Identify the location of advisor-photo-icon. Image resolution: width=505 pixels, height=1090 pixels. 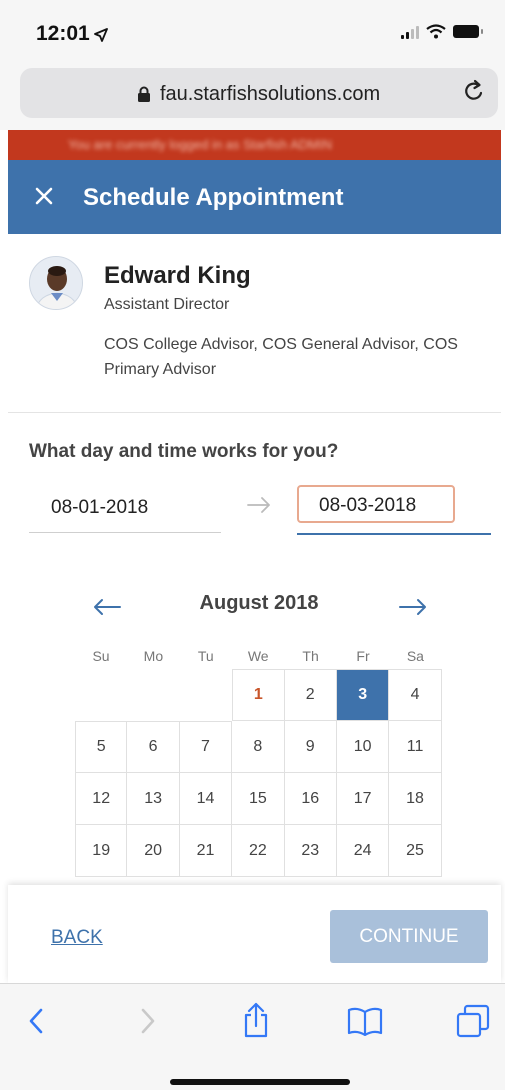
(56, 283).